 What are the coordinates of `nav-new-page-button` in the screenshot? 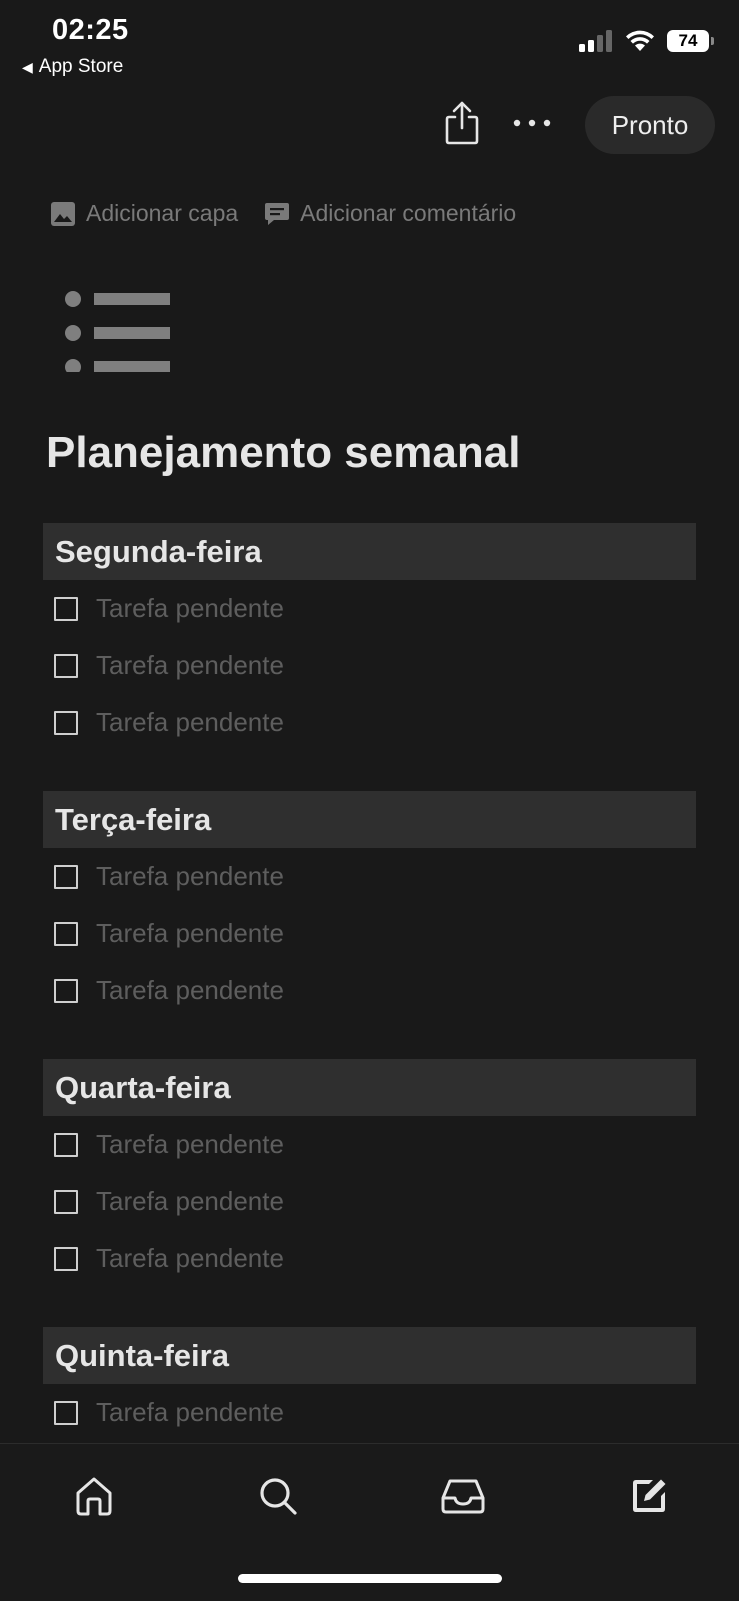 It's located at (649, 1496).